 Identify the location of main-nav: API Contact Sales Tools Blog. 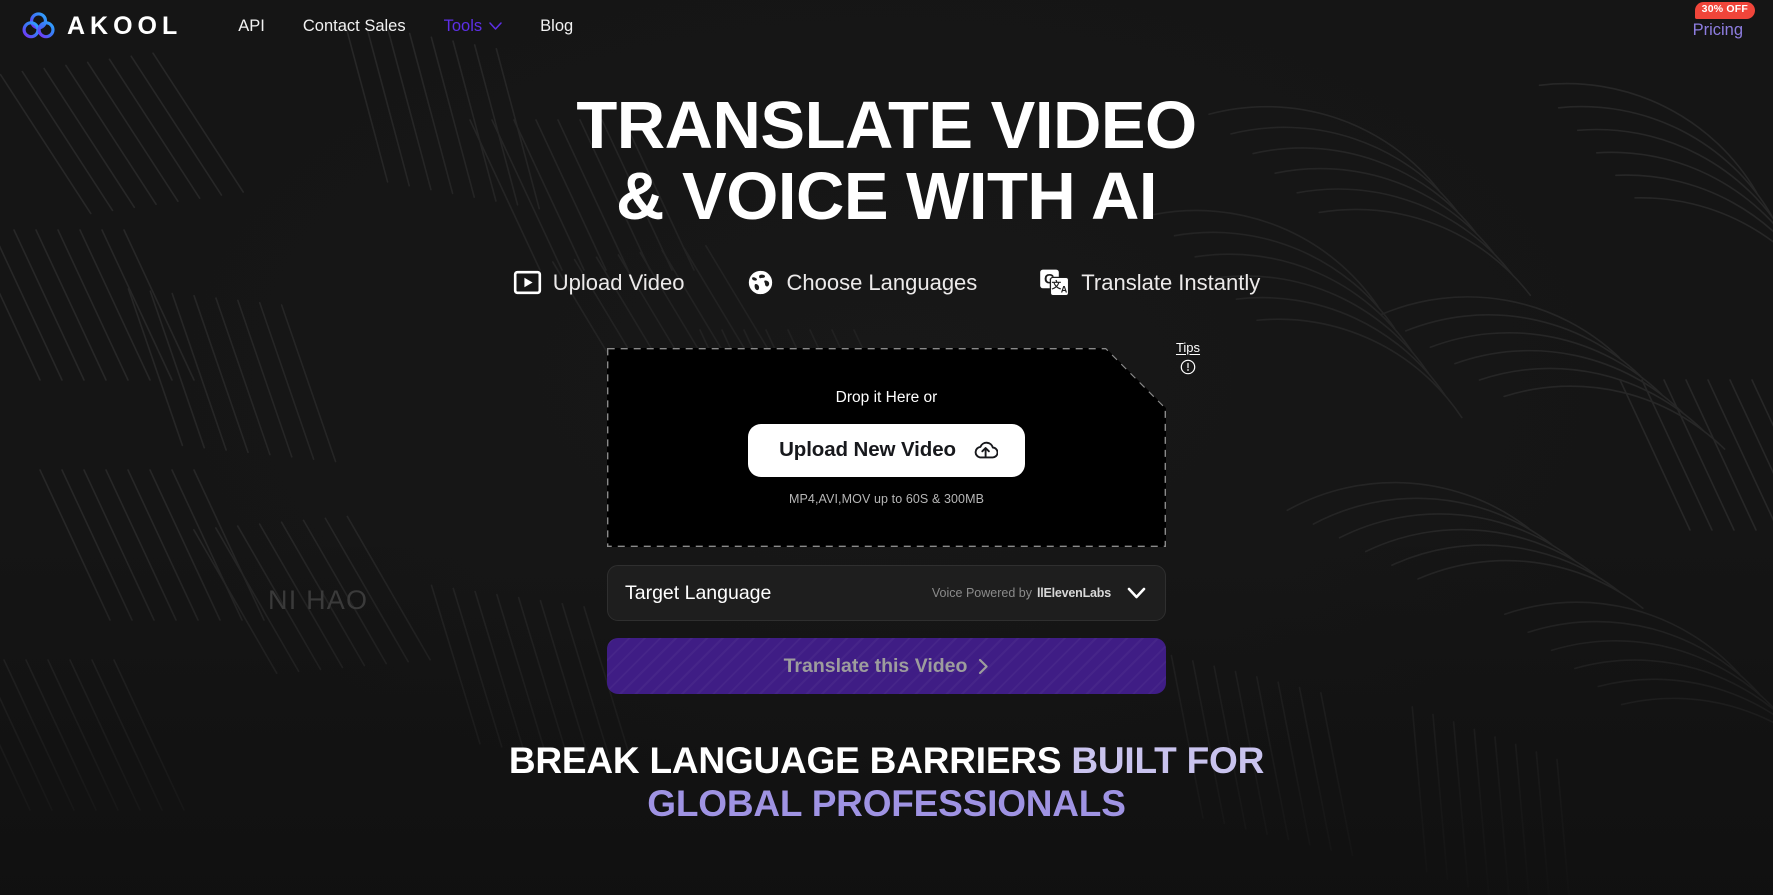
(405, 26).